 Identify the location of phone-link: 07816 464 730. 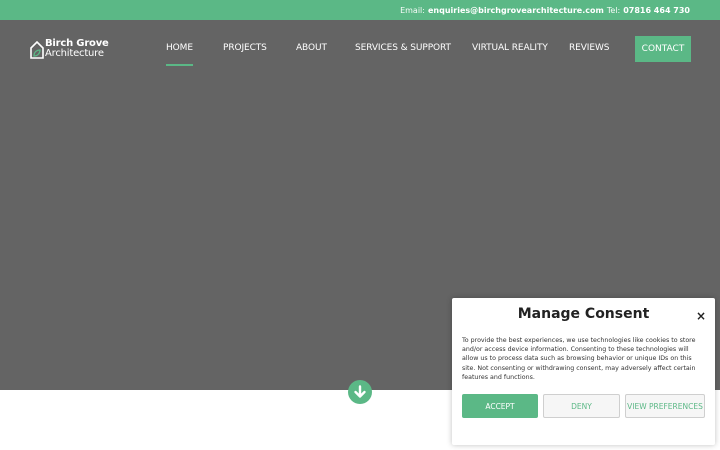
(656, 10).